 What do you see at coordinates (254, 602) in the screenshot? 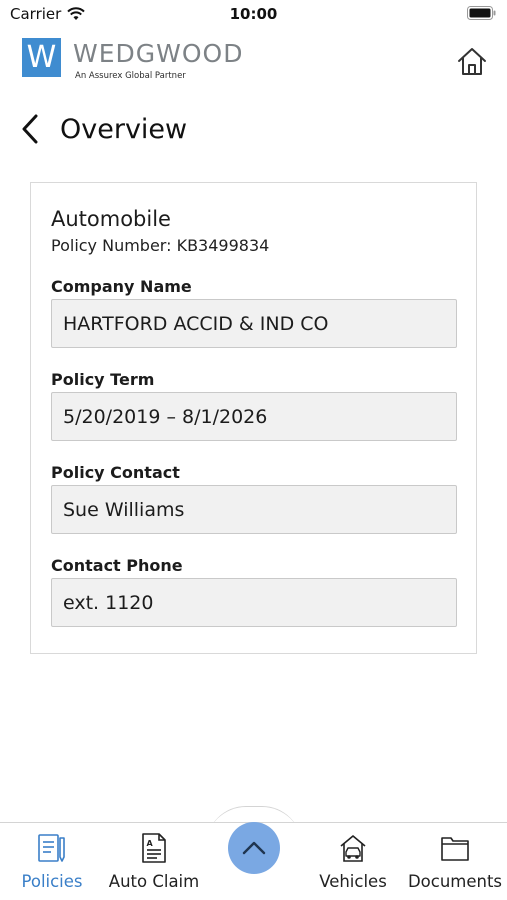
I see `contact-phone-value: ext. 1120` at bounding box center [254, 602].